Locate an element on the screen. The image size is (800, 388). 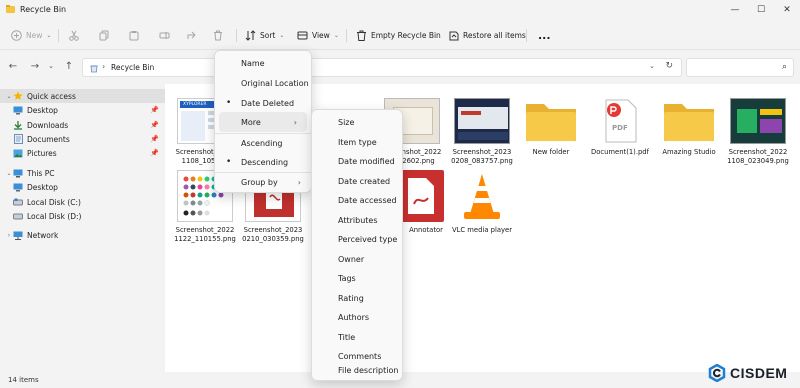
sidebar-item-pictures: Pictures 📌 is located at coordinates (82, 153).